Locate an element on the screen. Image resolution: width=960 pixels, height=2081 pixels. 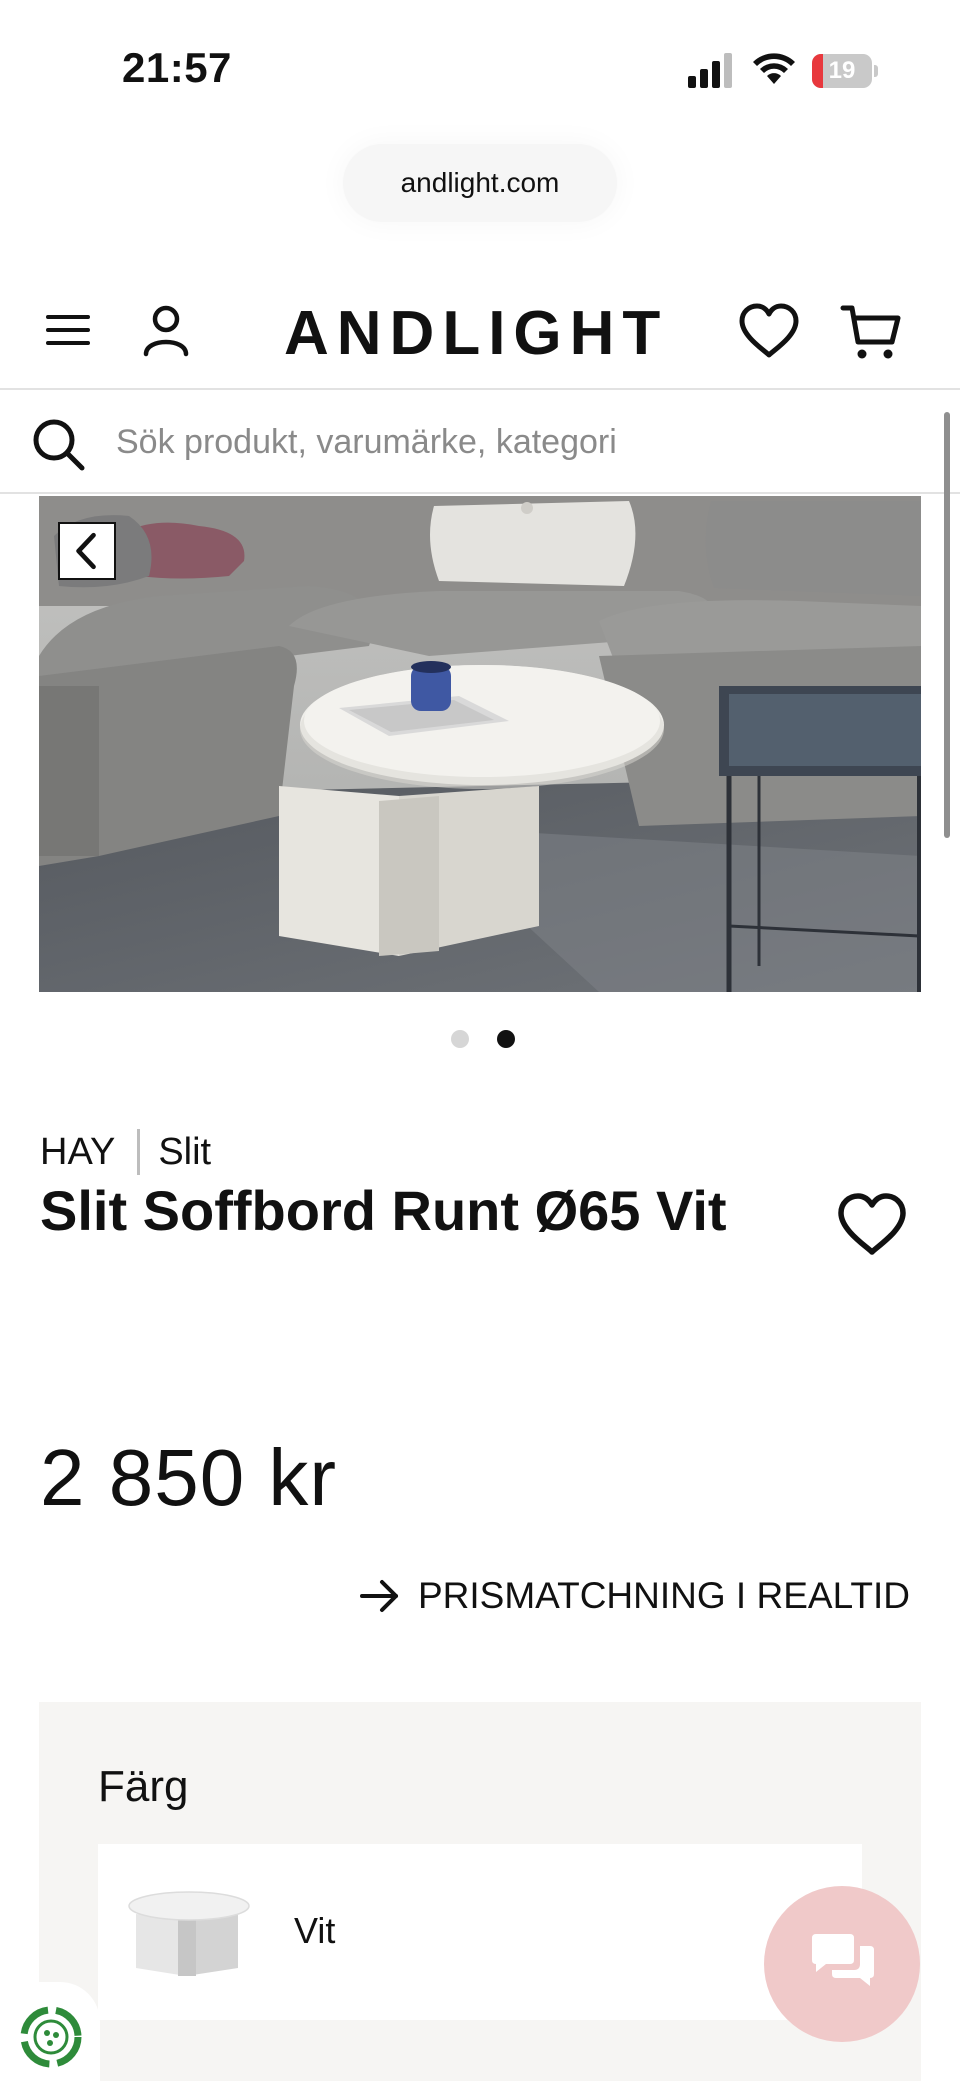
chat-bubbles-icon is located at coordinates (843, 1960).